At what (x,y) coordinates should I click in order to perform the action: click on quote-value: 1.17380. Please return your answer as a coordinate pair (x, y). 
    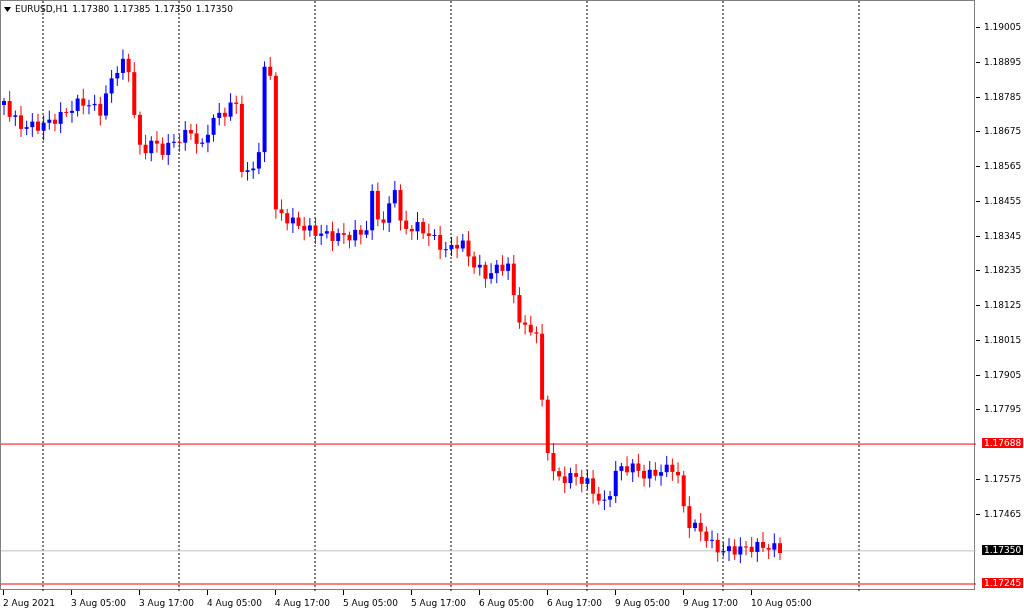
    Looking at the image, I should click on (91, 9).